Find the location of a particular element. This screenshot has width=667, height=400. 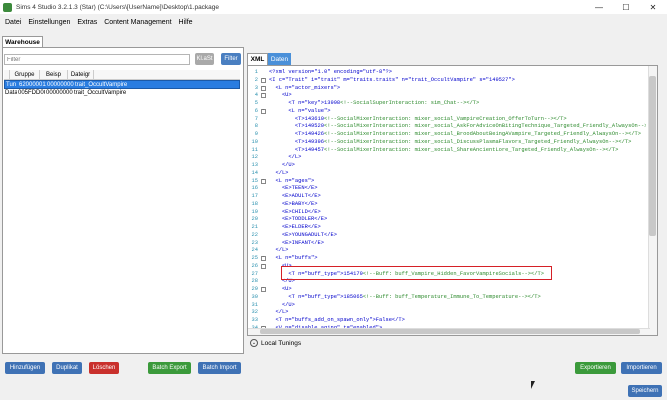

close-button: ✕ is located at coordinates (653, 7).